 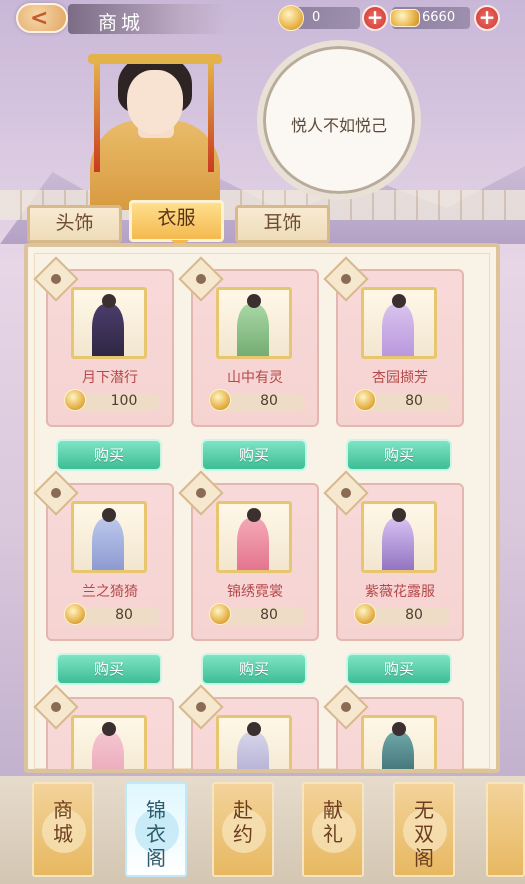 What do you see at coordinates (333, 822) in the screenshot?
I see `nav-label: 献 礼` at bounding box center [333, 822].